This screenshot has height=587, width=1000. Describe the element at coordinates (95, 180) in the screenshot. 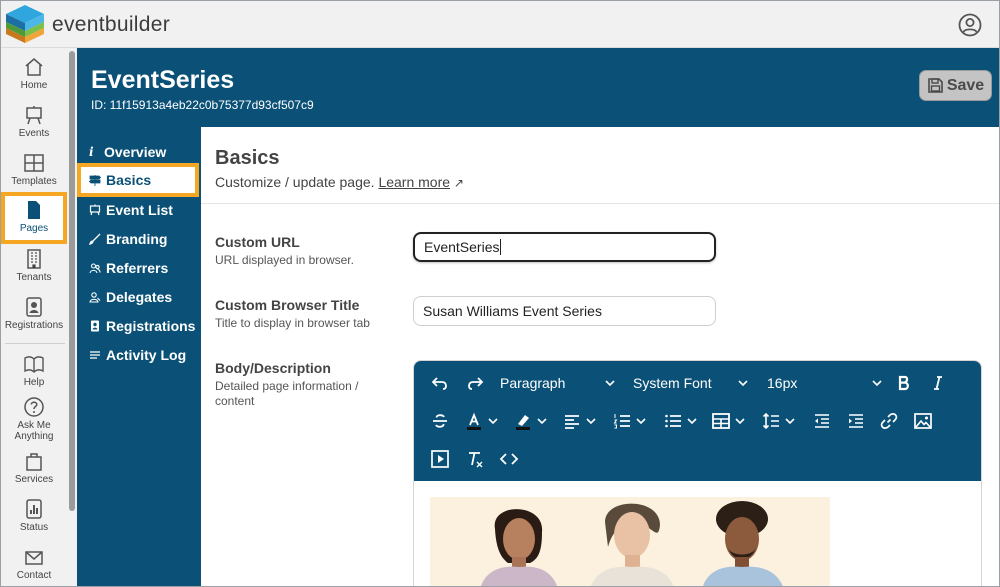

I see `signpost-icon` at that location.